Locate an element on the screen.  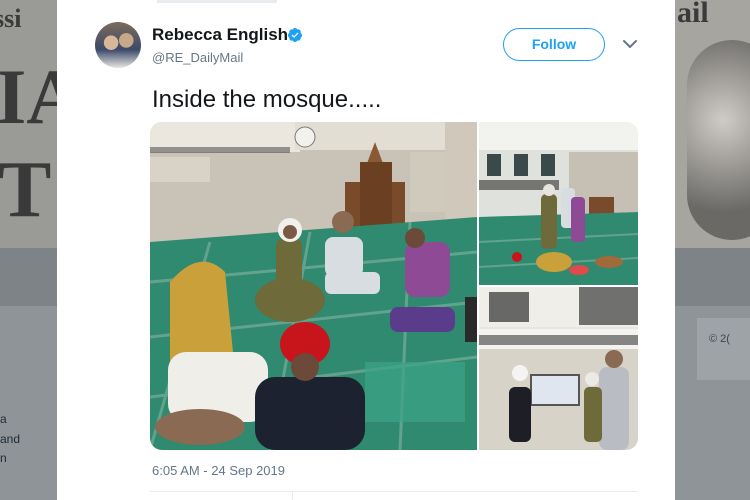
background-newspaper-image: ssi IA T is located at coordinates (28, 124).